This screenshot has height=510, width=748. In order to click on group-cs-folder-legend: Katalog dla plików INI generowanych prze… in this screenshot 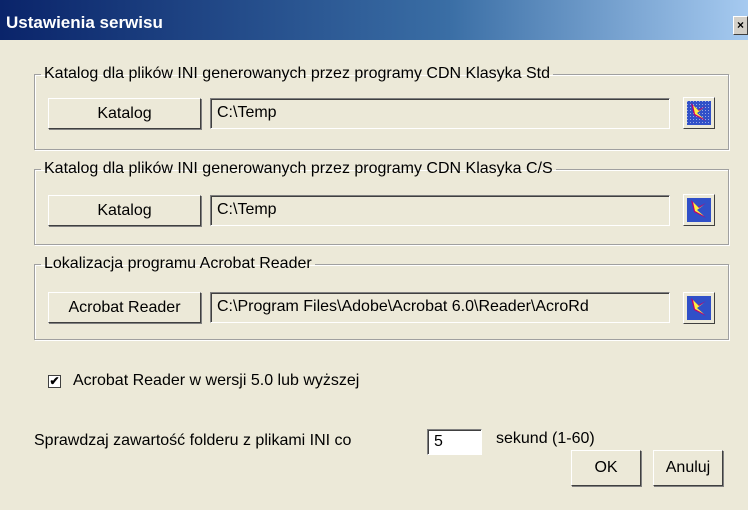, I will do `click(298, 168)`.